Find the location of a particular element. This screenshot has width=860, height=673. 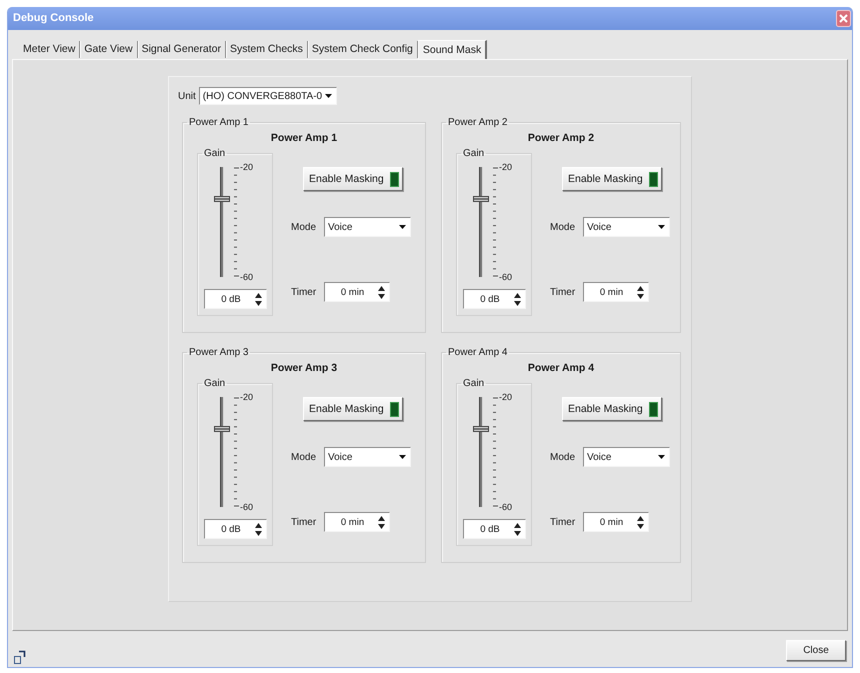

tab: System Checks is located at coordinates (267, 49).